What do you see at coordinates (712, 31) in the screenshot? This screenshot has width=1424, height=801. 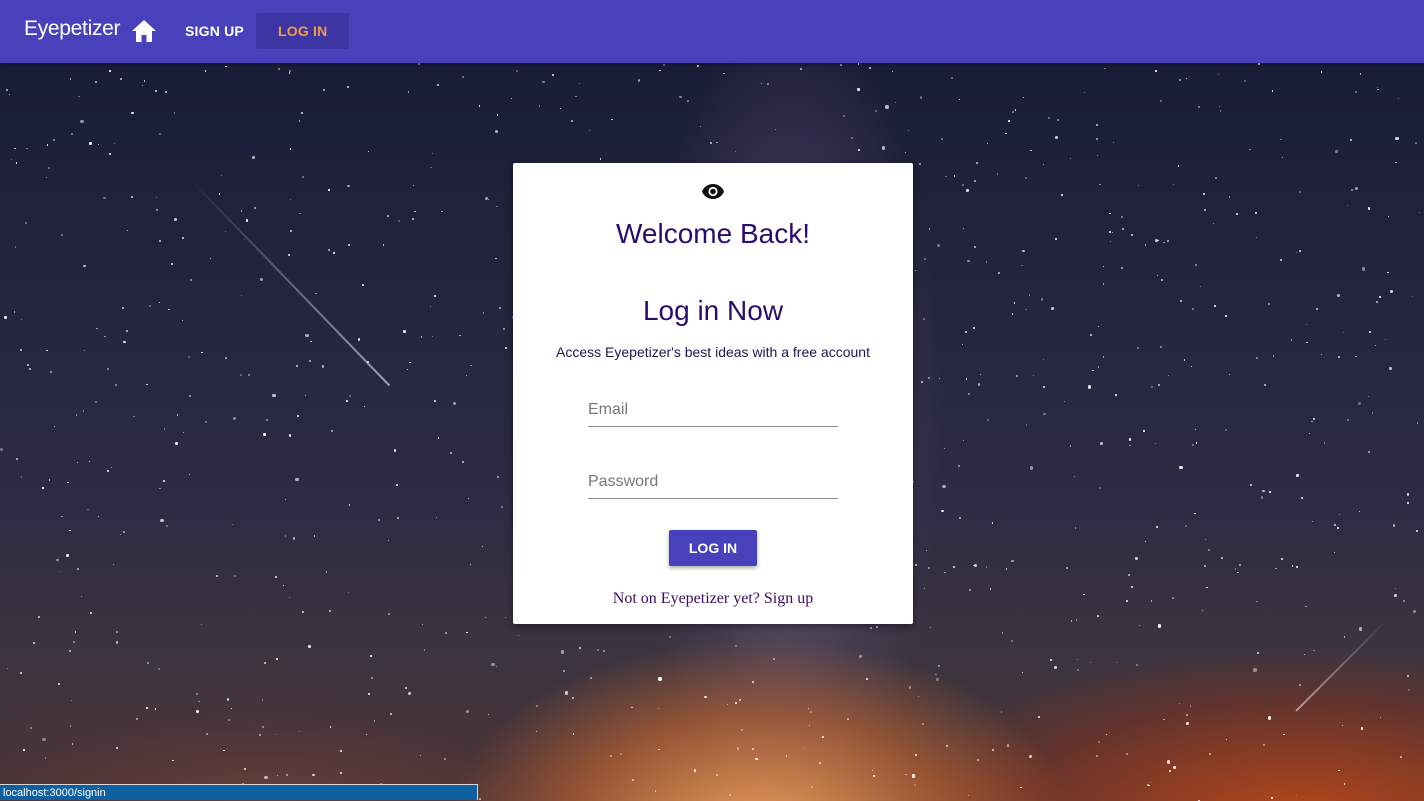 I see `app-bar: Eyepetizer SIGN UP LOG IN` at bounding box center [712, 31].